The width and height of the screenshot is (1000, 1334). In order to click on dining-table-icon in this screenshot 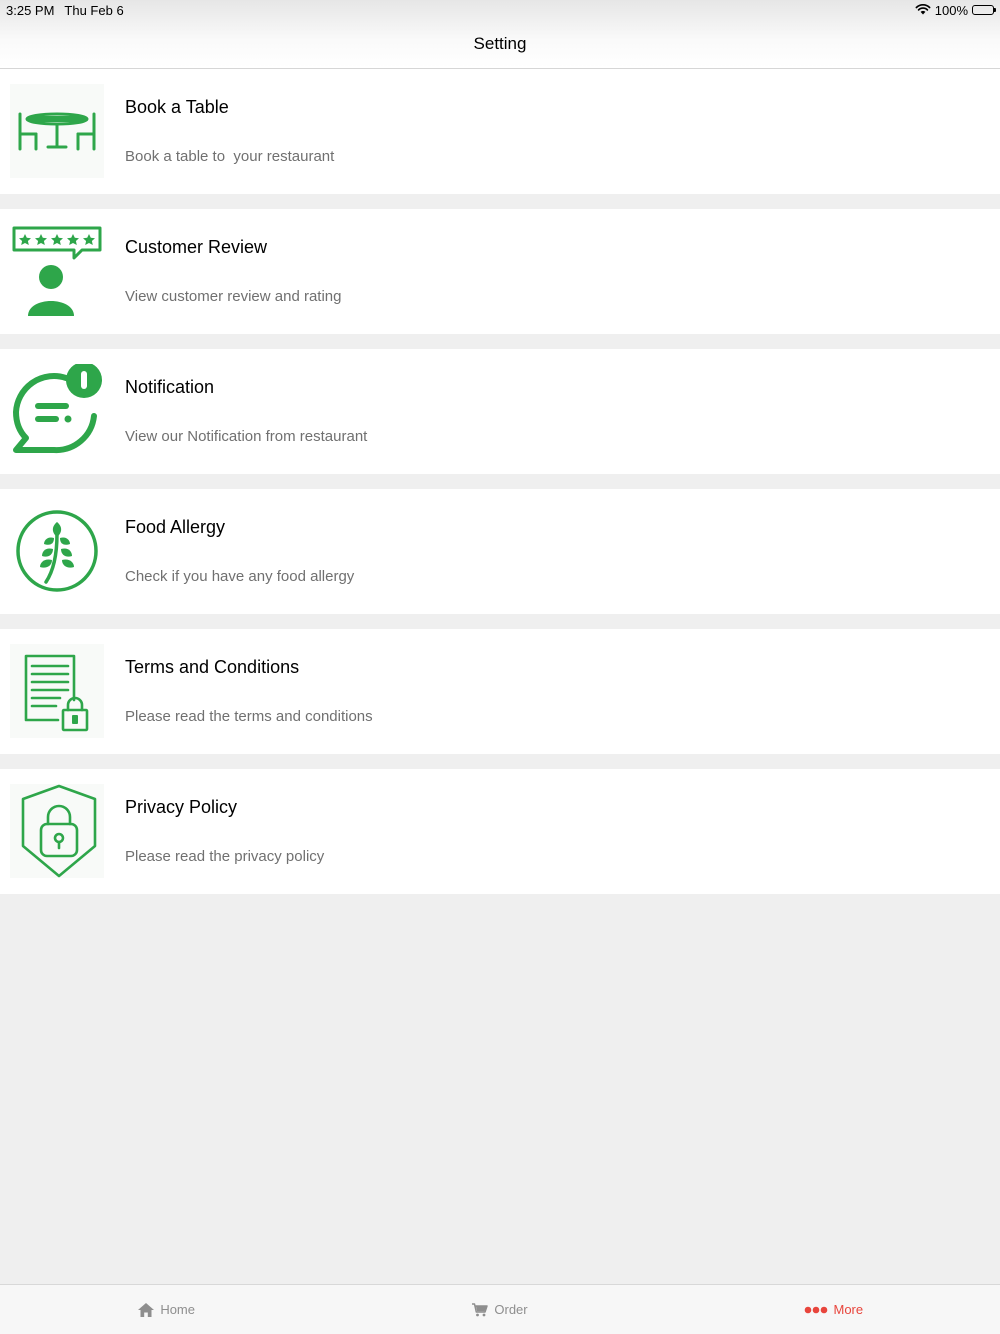, I will do `click(57, 131)`.